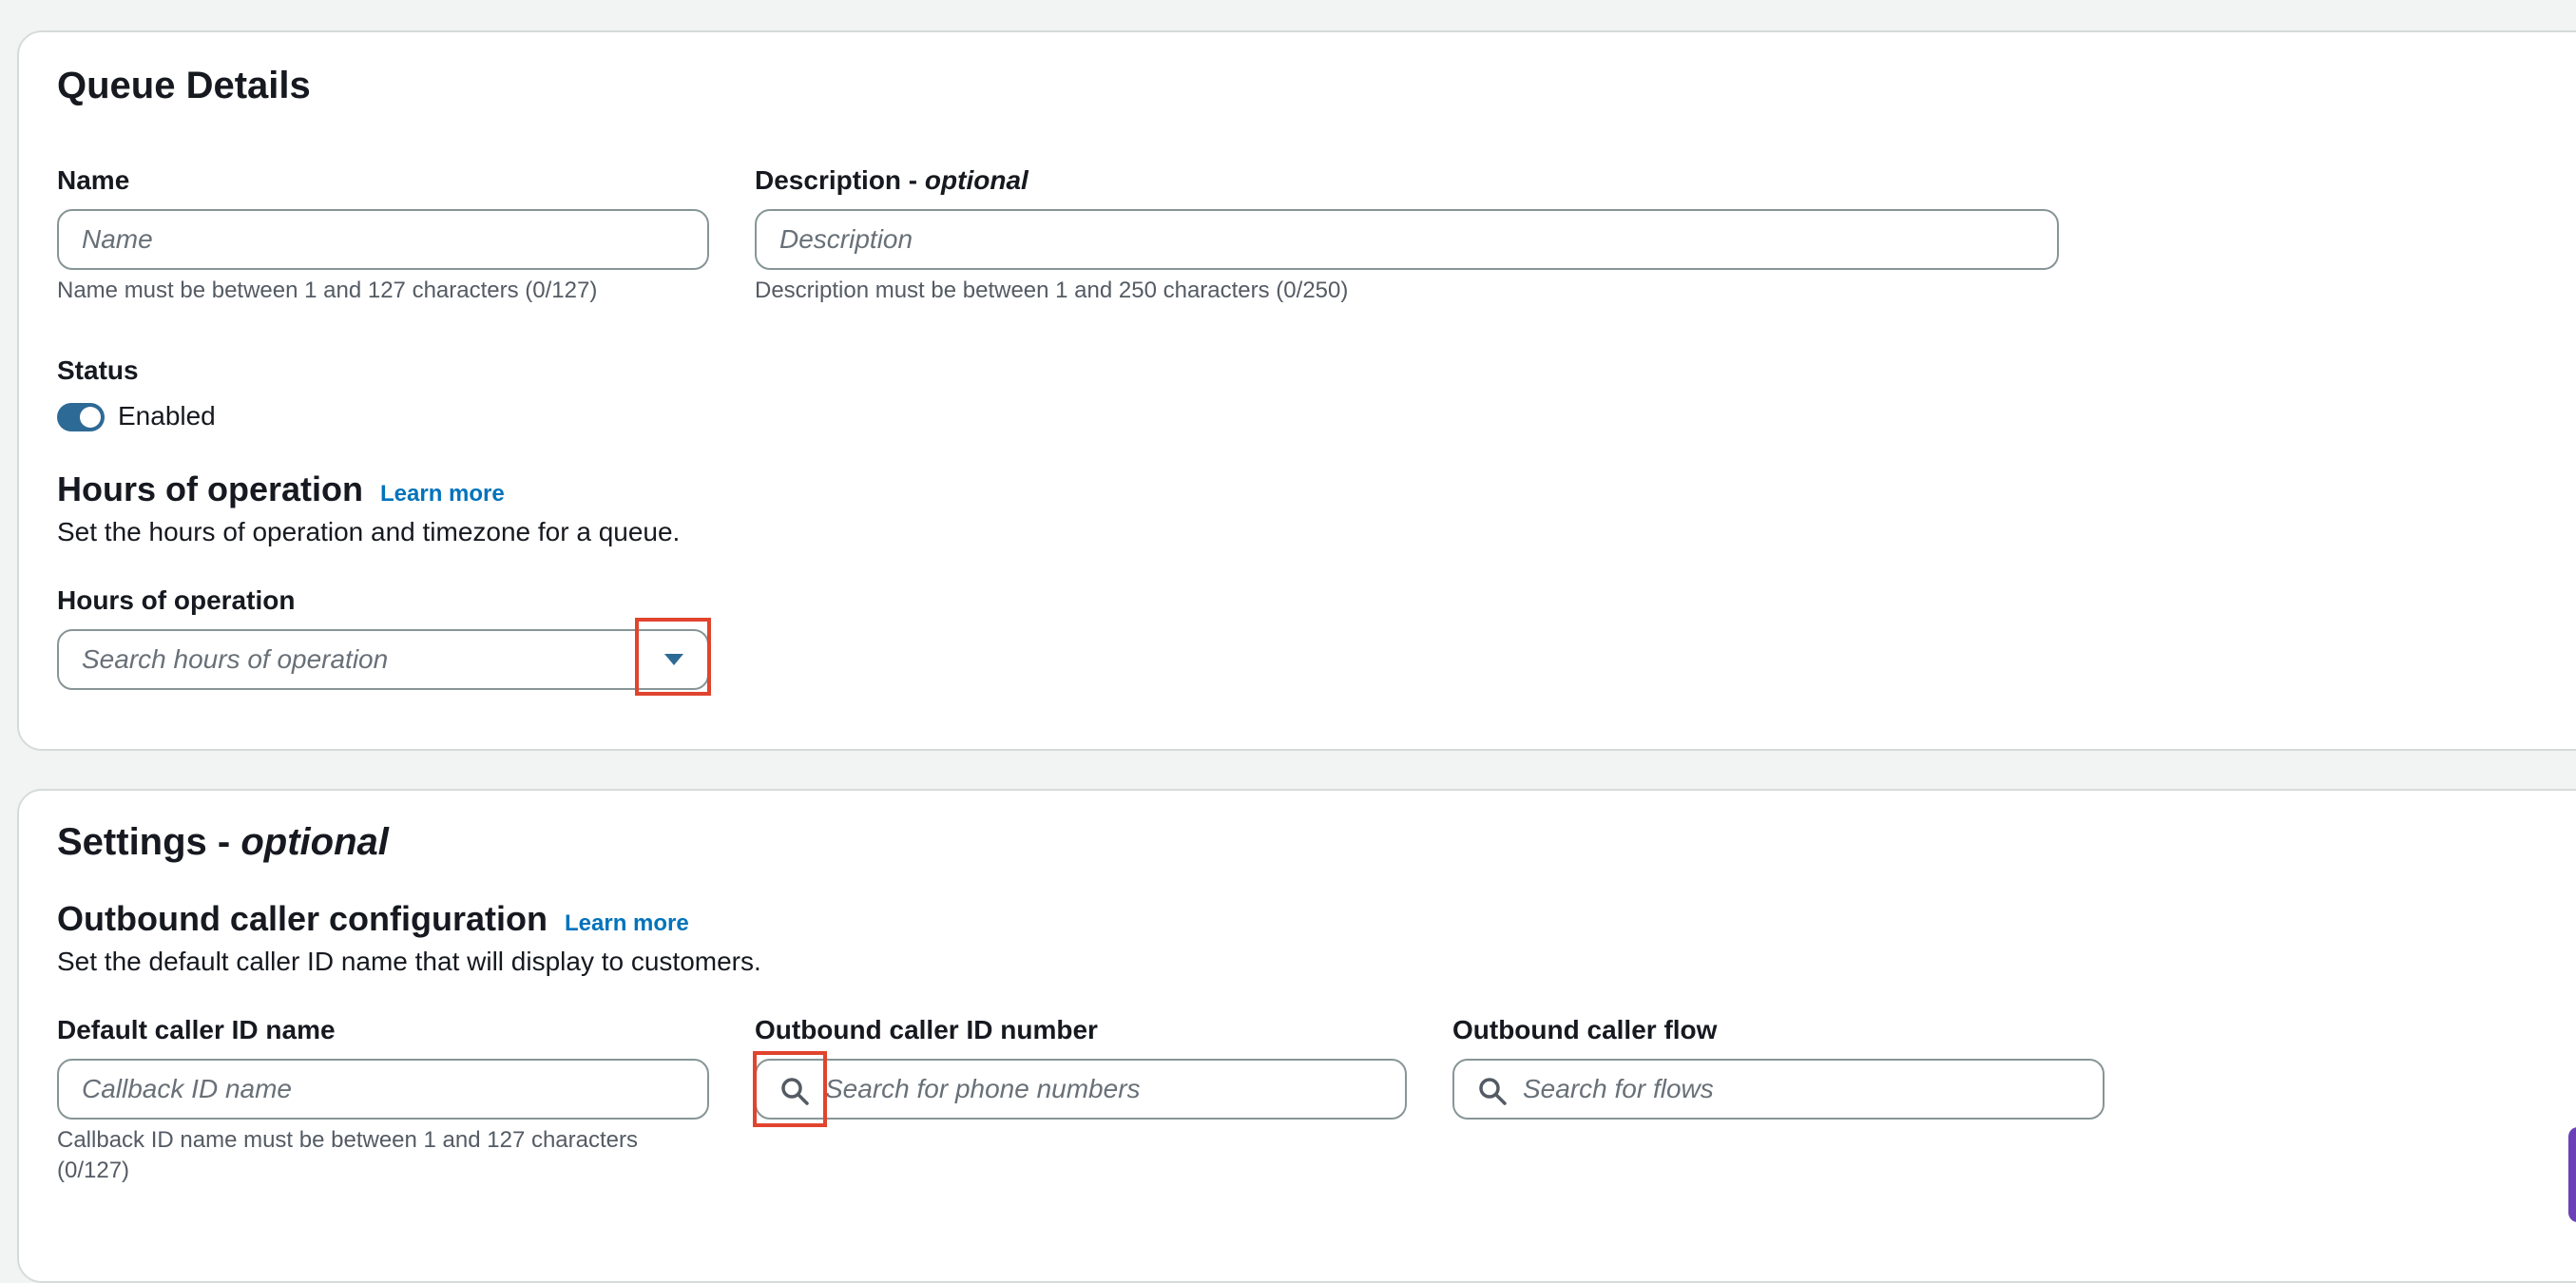 The height and width of the screenshot is (1283, 2576). I want to click on default-caller-id-name-input, so click(383, 1089).